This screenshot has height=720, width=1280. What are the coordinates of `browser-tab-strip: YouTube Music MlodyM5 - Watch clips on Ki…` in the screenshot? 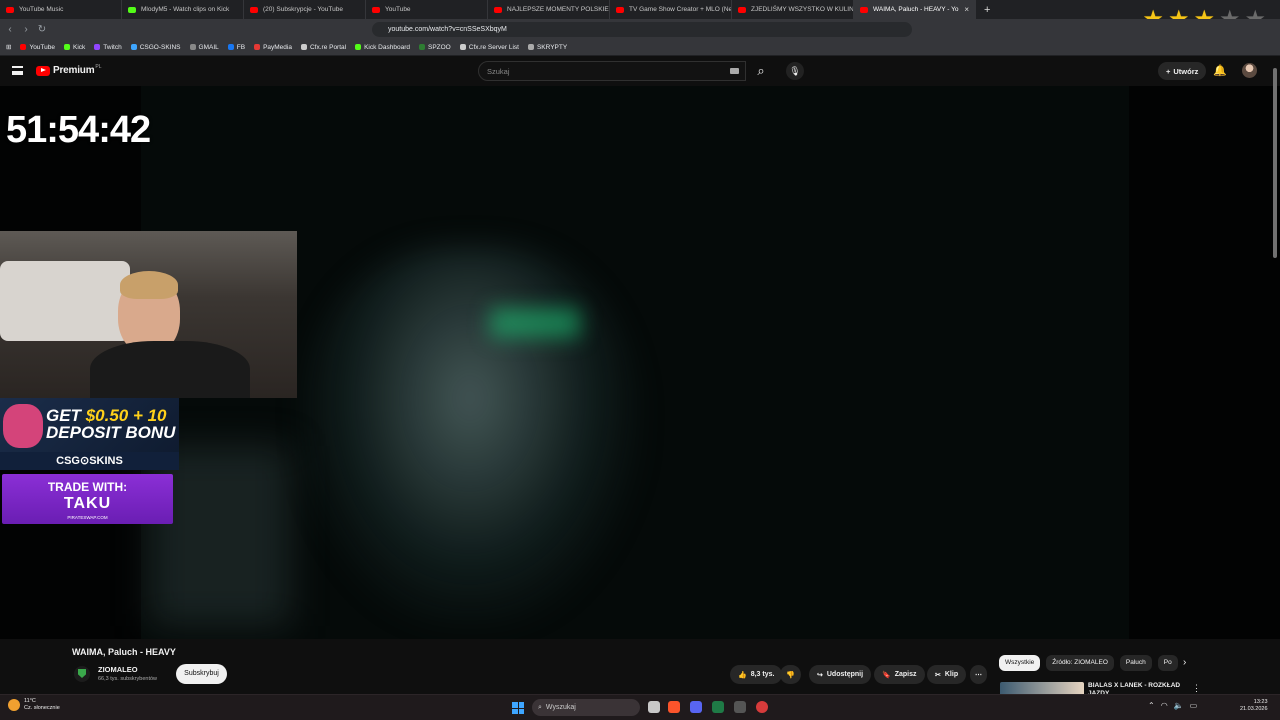 It's located at (640, 9).